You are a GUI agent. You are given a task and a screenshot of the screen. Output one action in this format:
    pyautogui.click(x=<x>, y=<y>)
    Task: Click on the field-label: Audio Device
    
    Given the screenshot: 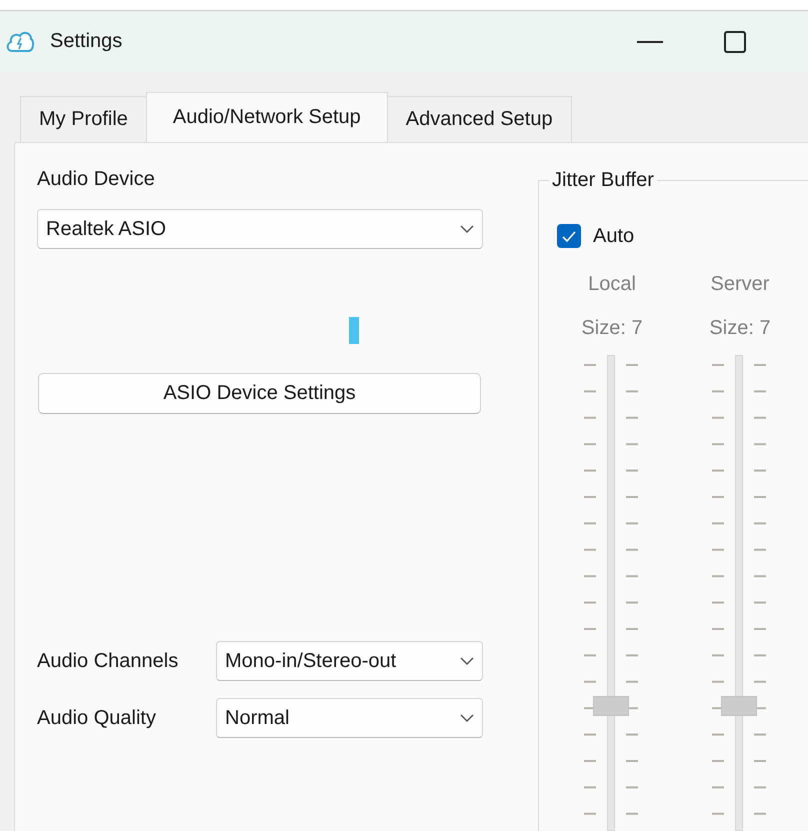 What is the action you would take?
    pyautogui.click(x=96, y=179)
    